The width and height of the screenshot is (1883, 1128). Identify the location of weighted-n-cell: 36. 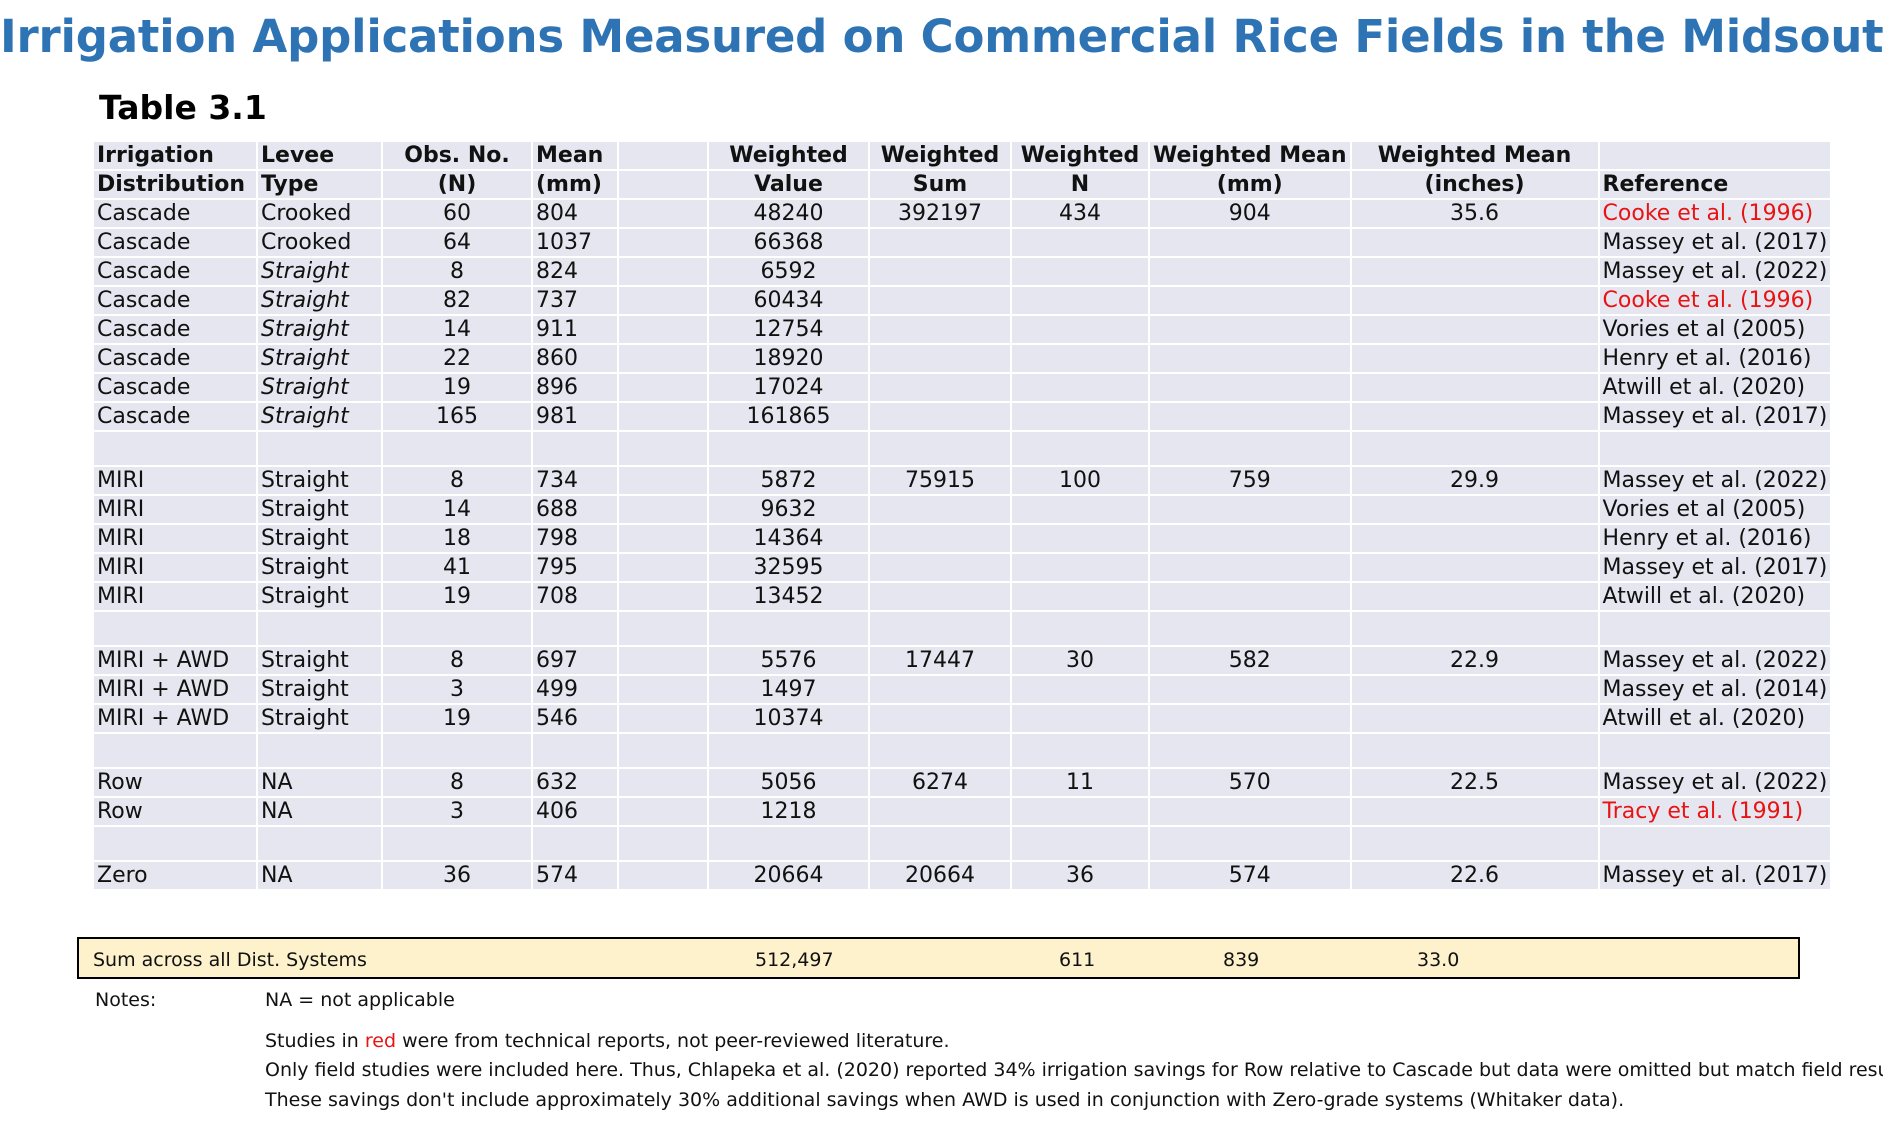
(1080, 875).